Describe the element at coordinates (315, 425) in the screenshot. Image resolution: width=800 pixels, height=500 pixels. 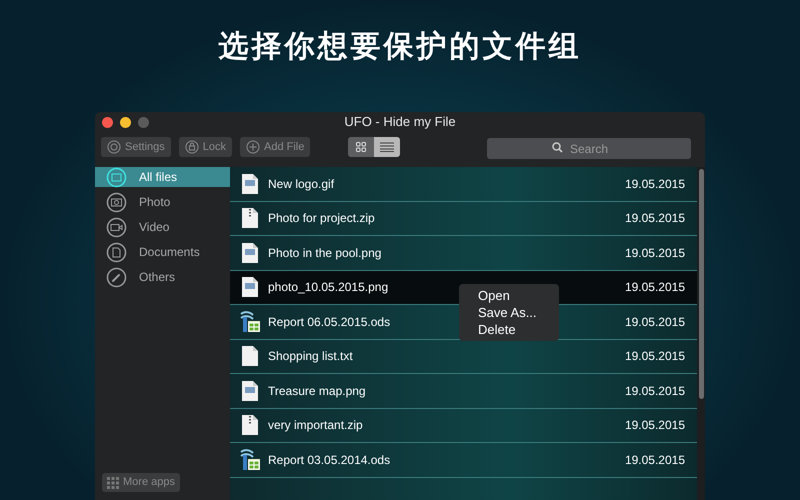
I see `file-name: very important.zip` at that location.